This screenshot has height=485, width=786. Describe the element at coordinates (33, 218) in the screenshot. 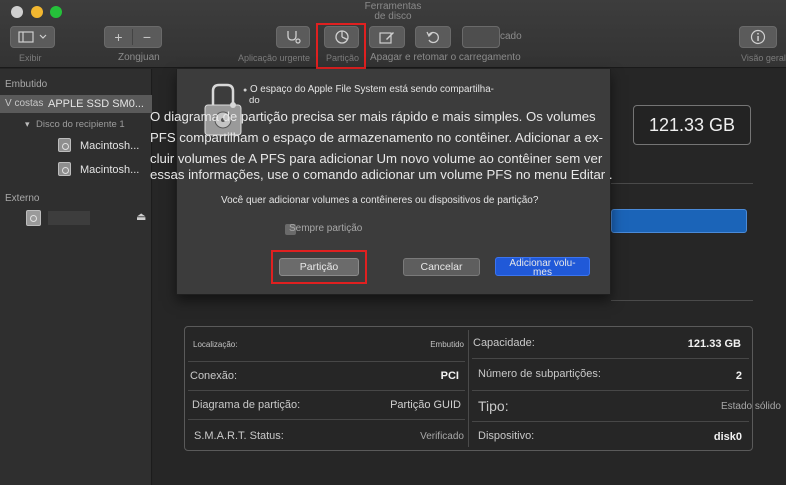

I see `external-disk-icon` at that location.